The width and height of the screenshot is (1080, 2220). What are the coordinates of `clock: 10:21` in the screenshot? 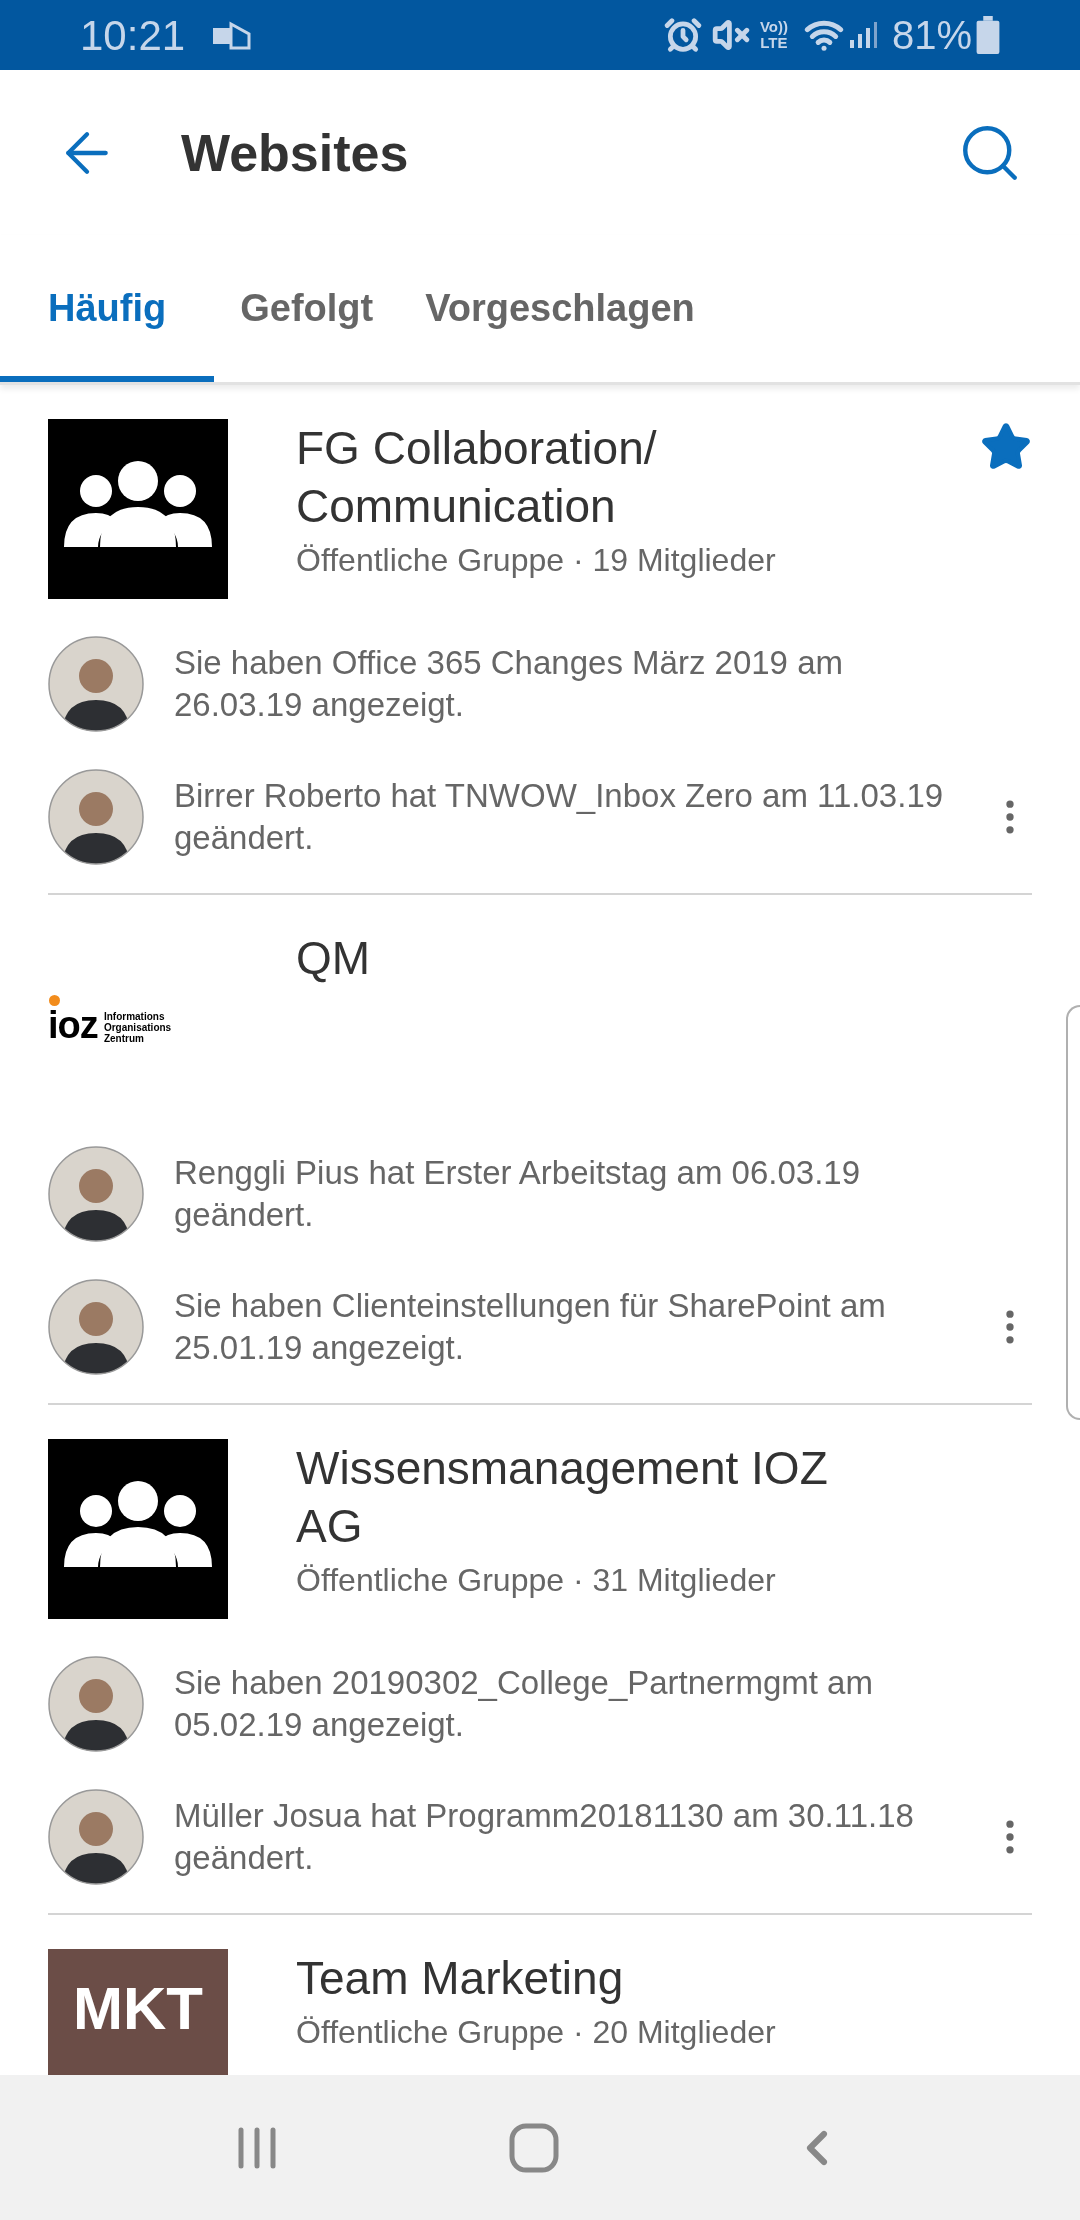 It's located at (133, 35).